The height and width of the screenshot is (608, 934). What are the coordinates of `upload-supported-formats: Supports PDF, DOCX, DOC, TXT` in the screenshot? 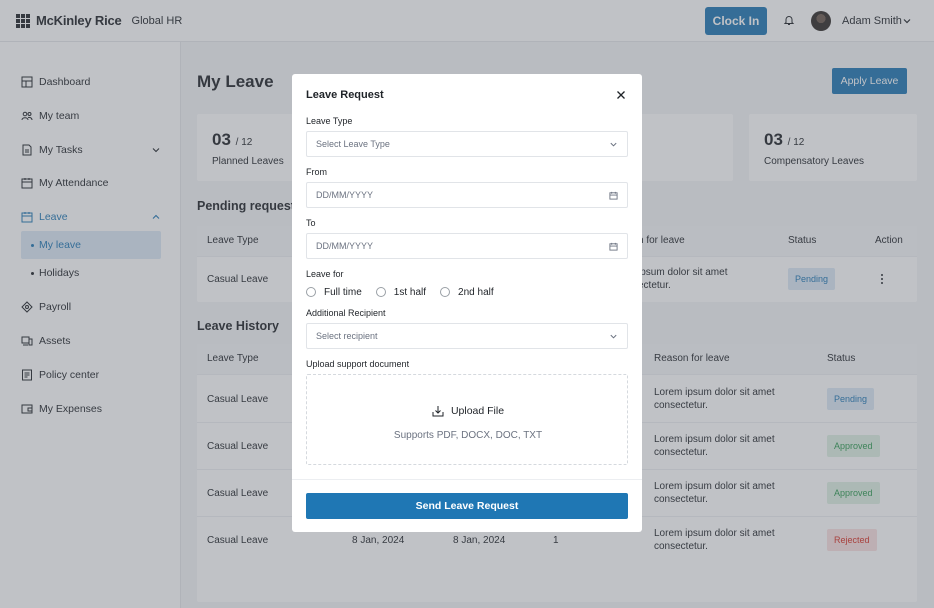 It's located at (468, 435).